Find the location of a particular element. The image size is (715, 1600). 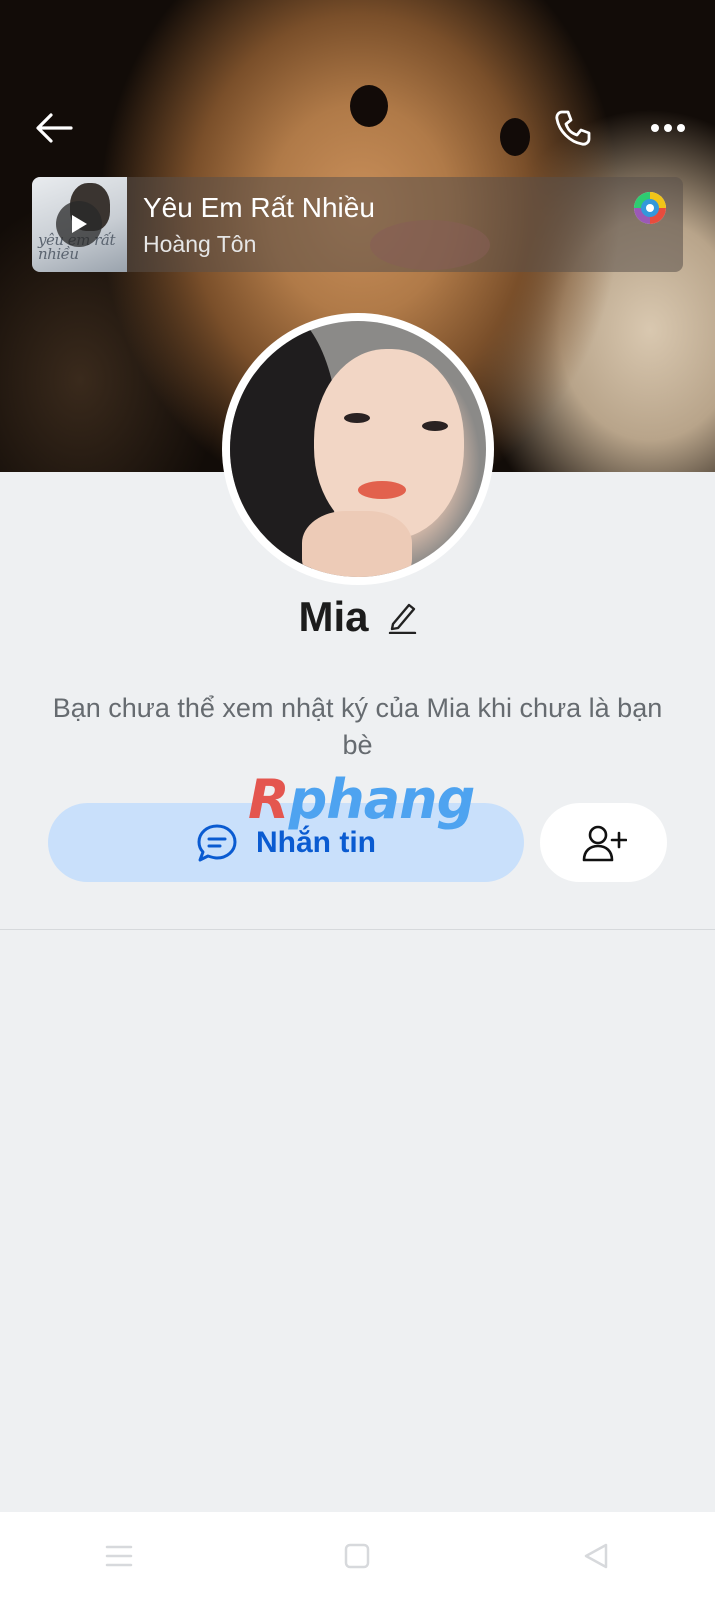

play-button is located at coordinates (79, 224).